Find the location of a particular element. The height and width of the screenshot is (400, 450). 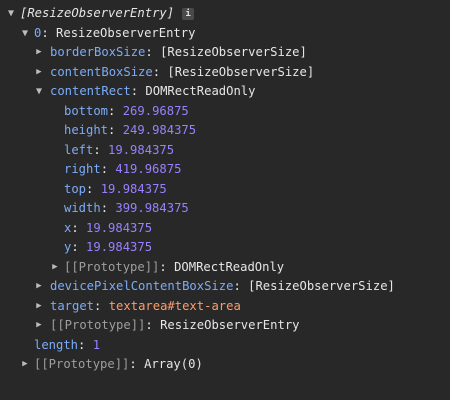

entry-type: ResizeObserverEntry is located at coordinates (126, 32).